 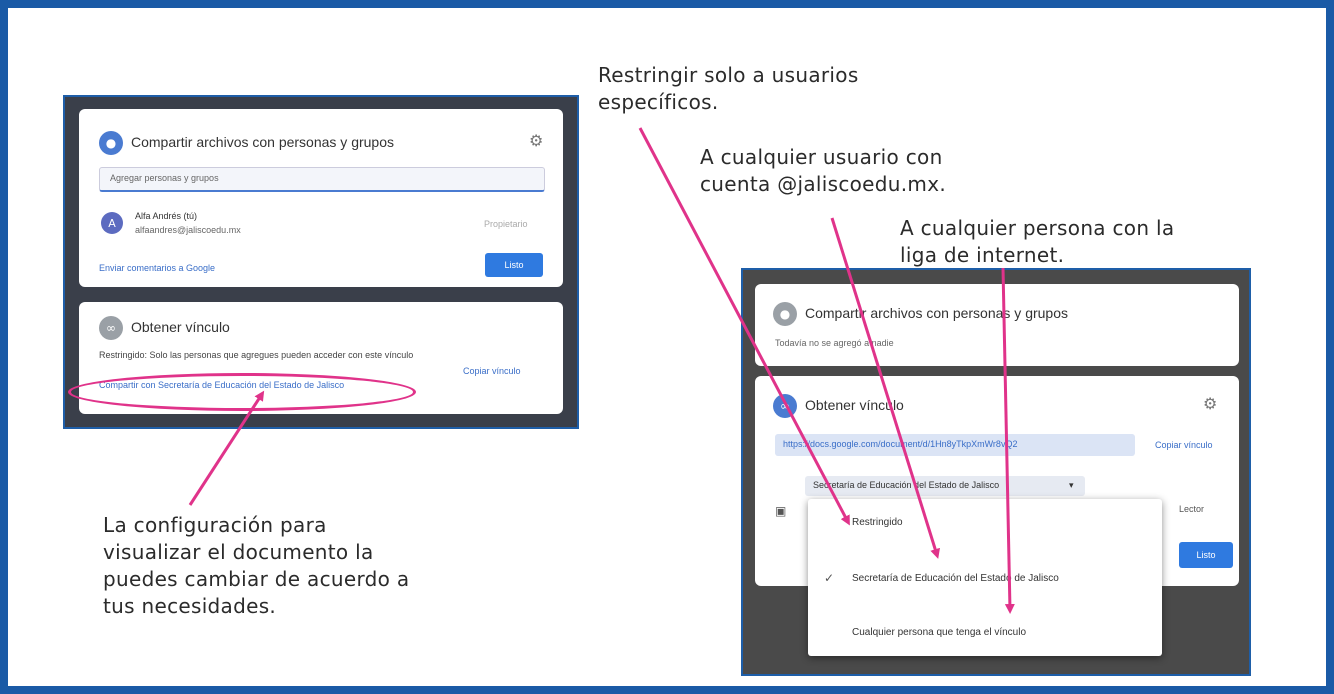 What do you see at coordinates (256, 579) in the screenshot?
I see `caption-config-line-3: puedes cambiar de acuerdo a` at bounding box center [256, 579].